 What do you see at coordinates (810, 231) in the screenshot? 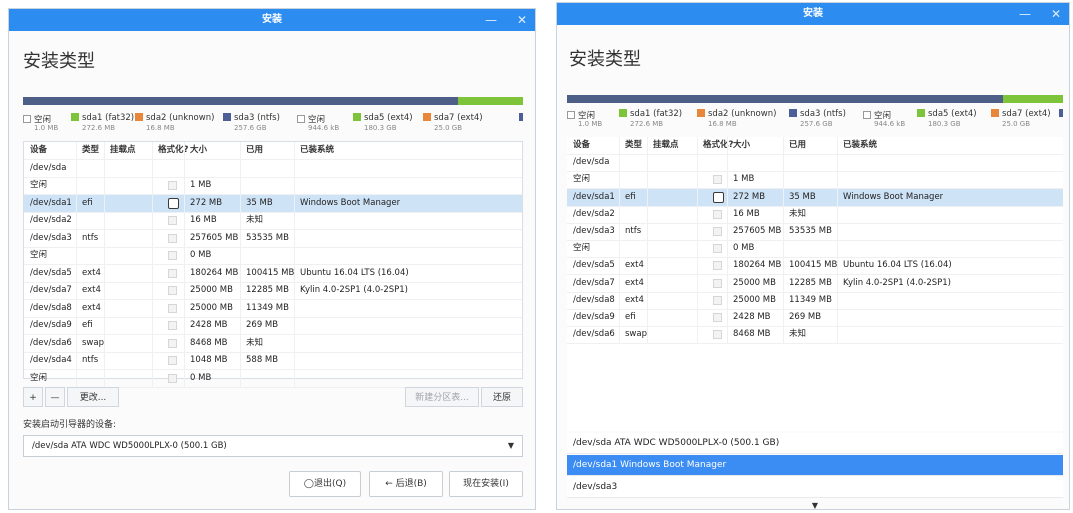
I see `table-cell-used: 53535 MB` at bounding box center [810, 231].